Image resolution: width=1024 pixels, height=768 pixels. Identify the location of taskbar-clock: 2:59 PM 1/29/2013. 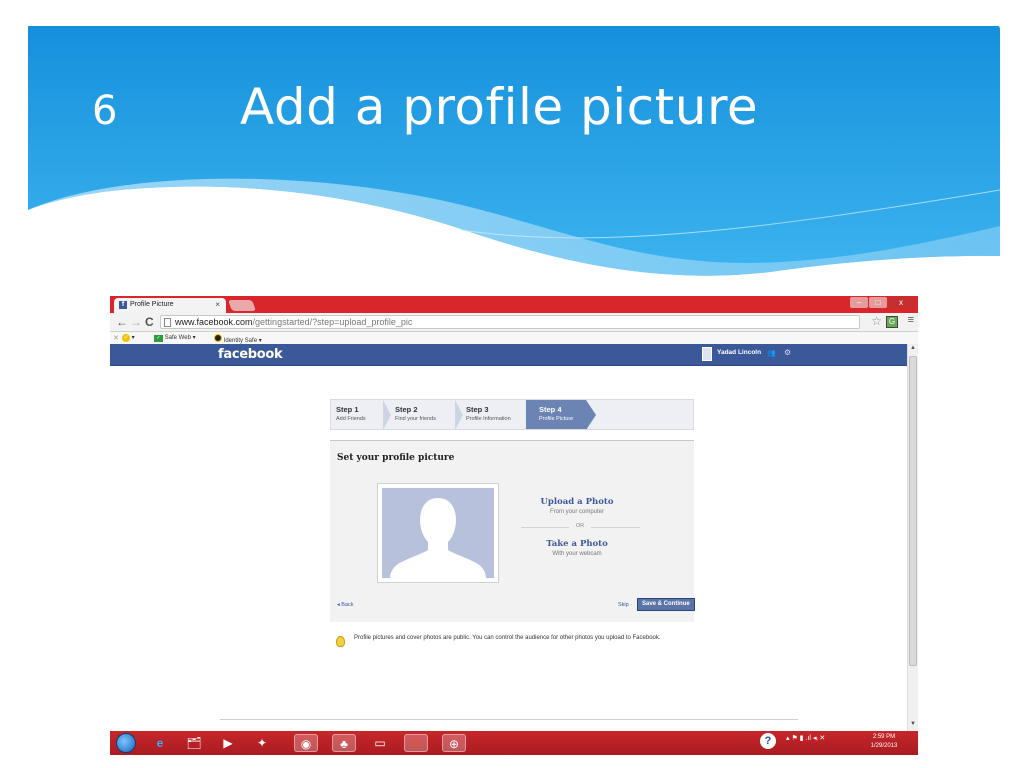
(884, 742).